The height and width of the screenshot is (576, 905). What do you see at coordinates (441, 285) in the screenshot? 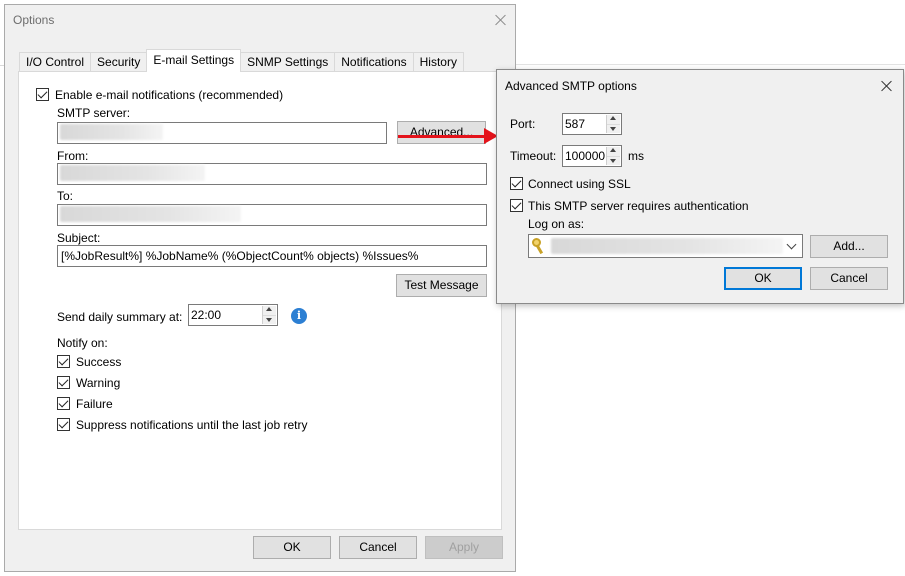
I see `test-message-button: Test Message` at bounding box center [441, 285].